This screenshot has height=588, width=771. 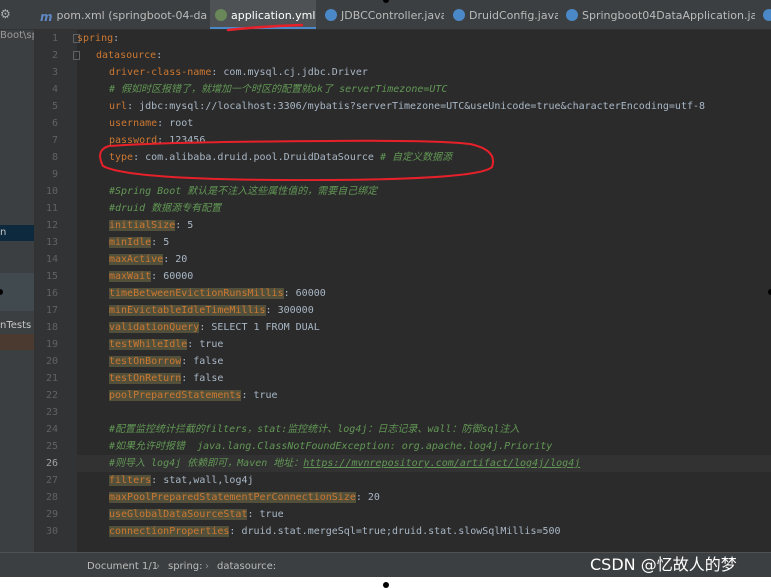 What do you see at coordinates (386, 585) in the screenshot?
I see `crop-handle-bottom` at bounding box center [386, 585].